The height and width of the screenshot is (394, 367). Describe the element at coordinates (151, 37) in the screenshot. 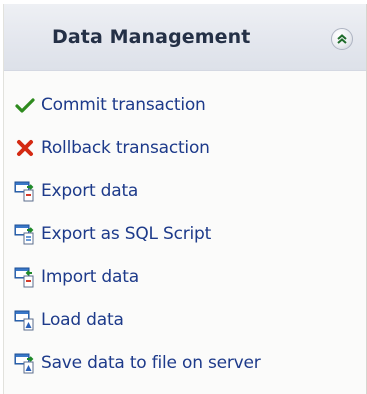

I see `panel-title: Data Management` at that location.